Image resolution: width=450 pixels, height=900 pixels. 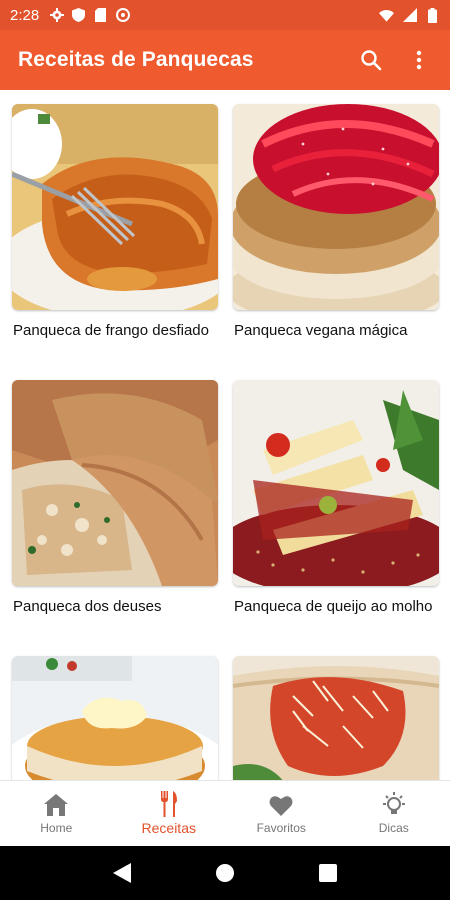 What do you see at coordinates (169, 804) in the screenshot?
I see `fork-knife-icon` at bounding box center [169, 804].